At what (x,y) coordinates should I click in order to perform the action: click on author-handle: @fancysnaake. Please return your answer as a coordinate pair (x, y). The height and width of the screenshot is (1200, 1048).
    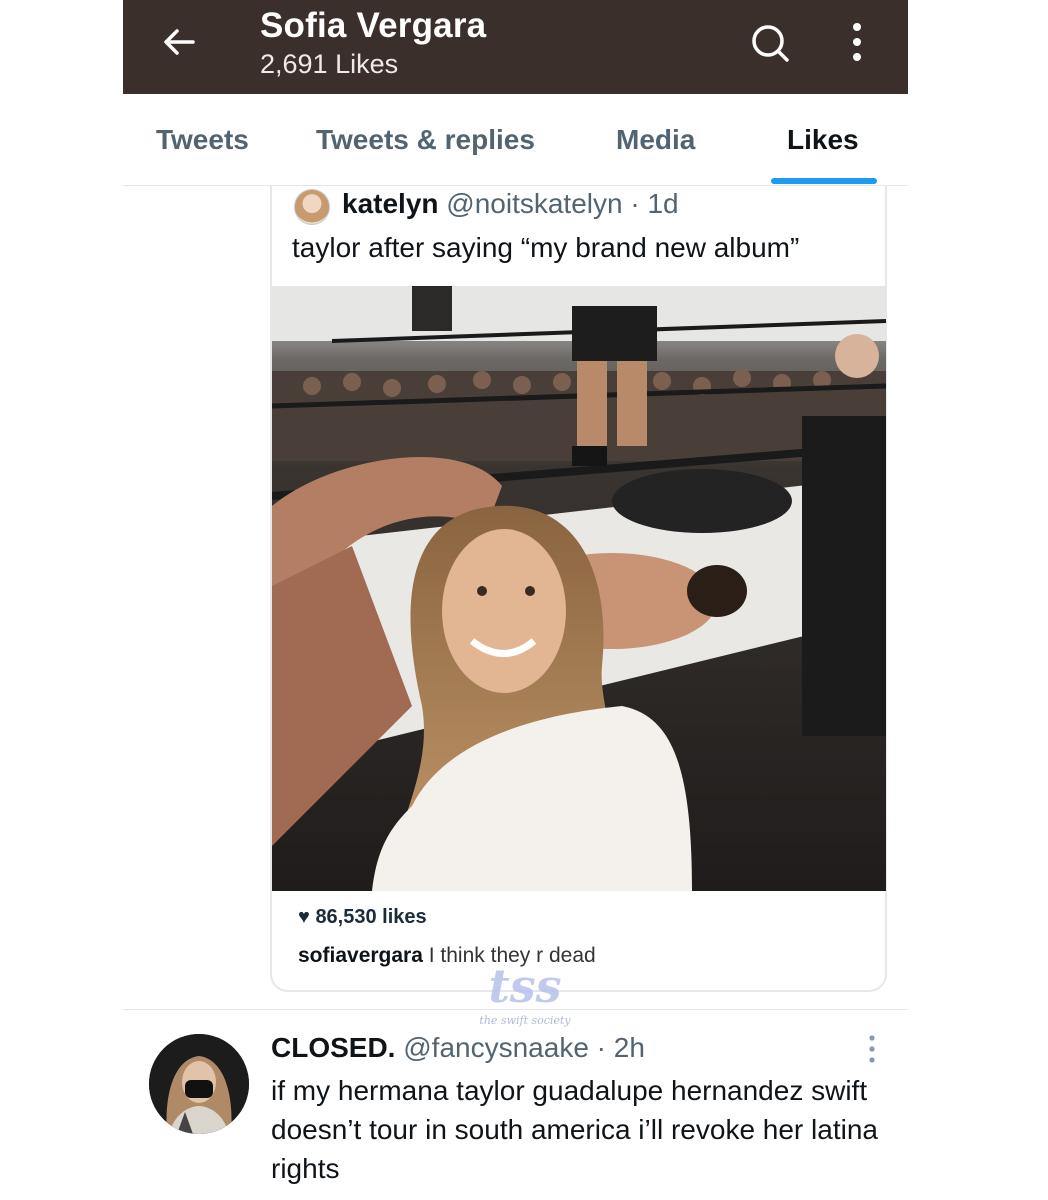
    Looking at the image, I should click on (496, 1047).